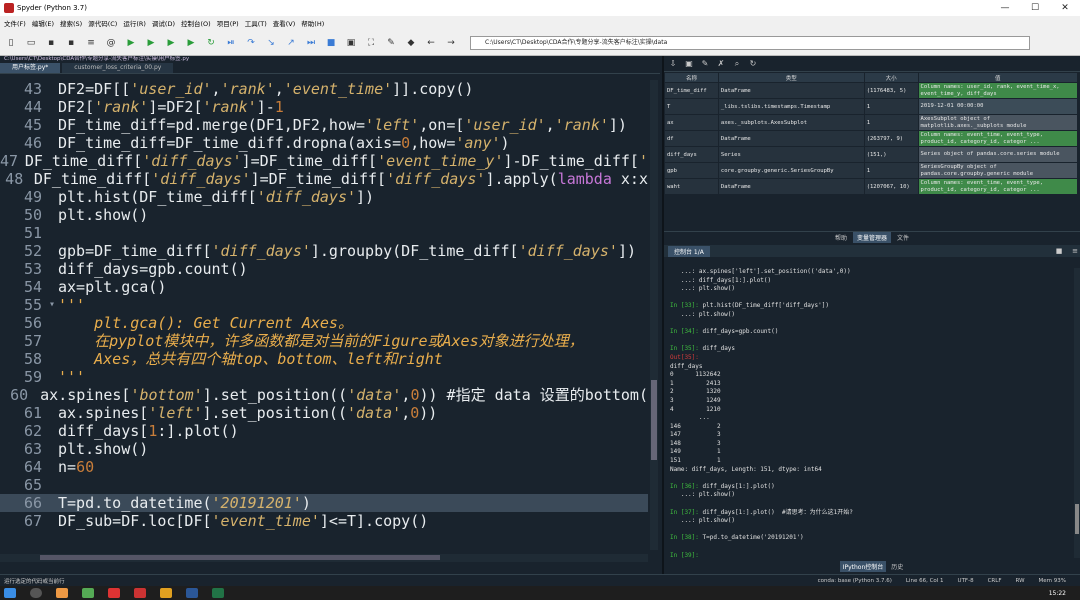  Describe the element at coordinates (211, 43) in the screenshot. I see `rerun-icon: ↻` at that location.